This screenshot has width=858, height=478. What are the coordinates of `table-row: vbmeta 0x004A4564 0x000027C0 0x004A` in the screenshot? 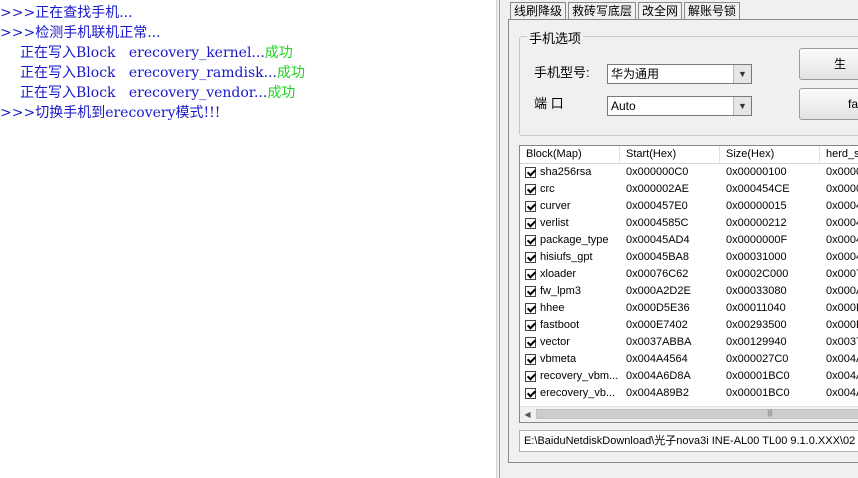 It's located at (689, 359).